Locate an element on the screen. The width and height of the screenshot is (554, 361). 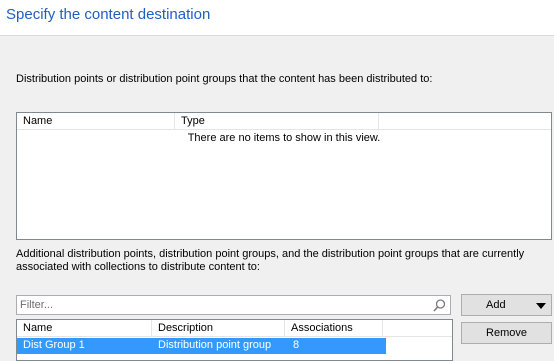
column-header-type: Type is located at coordinates (277, 121).